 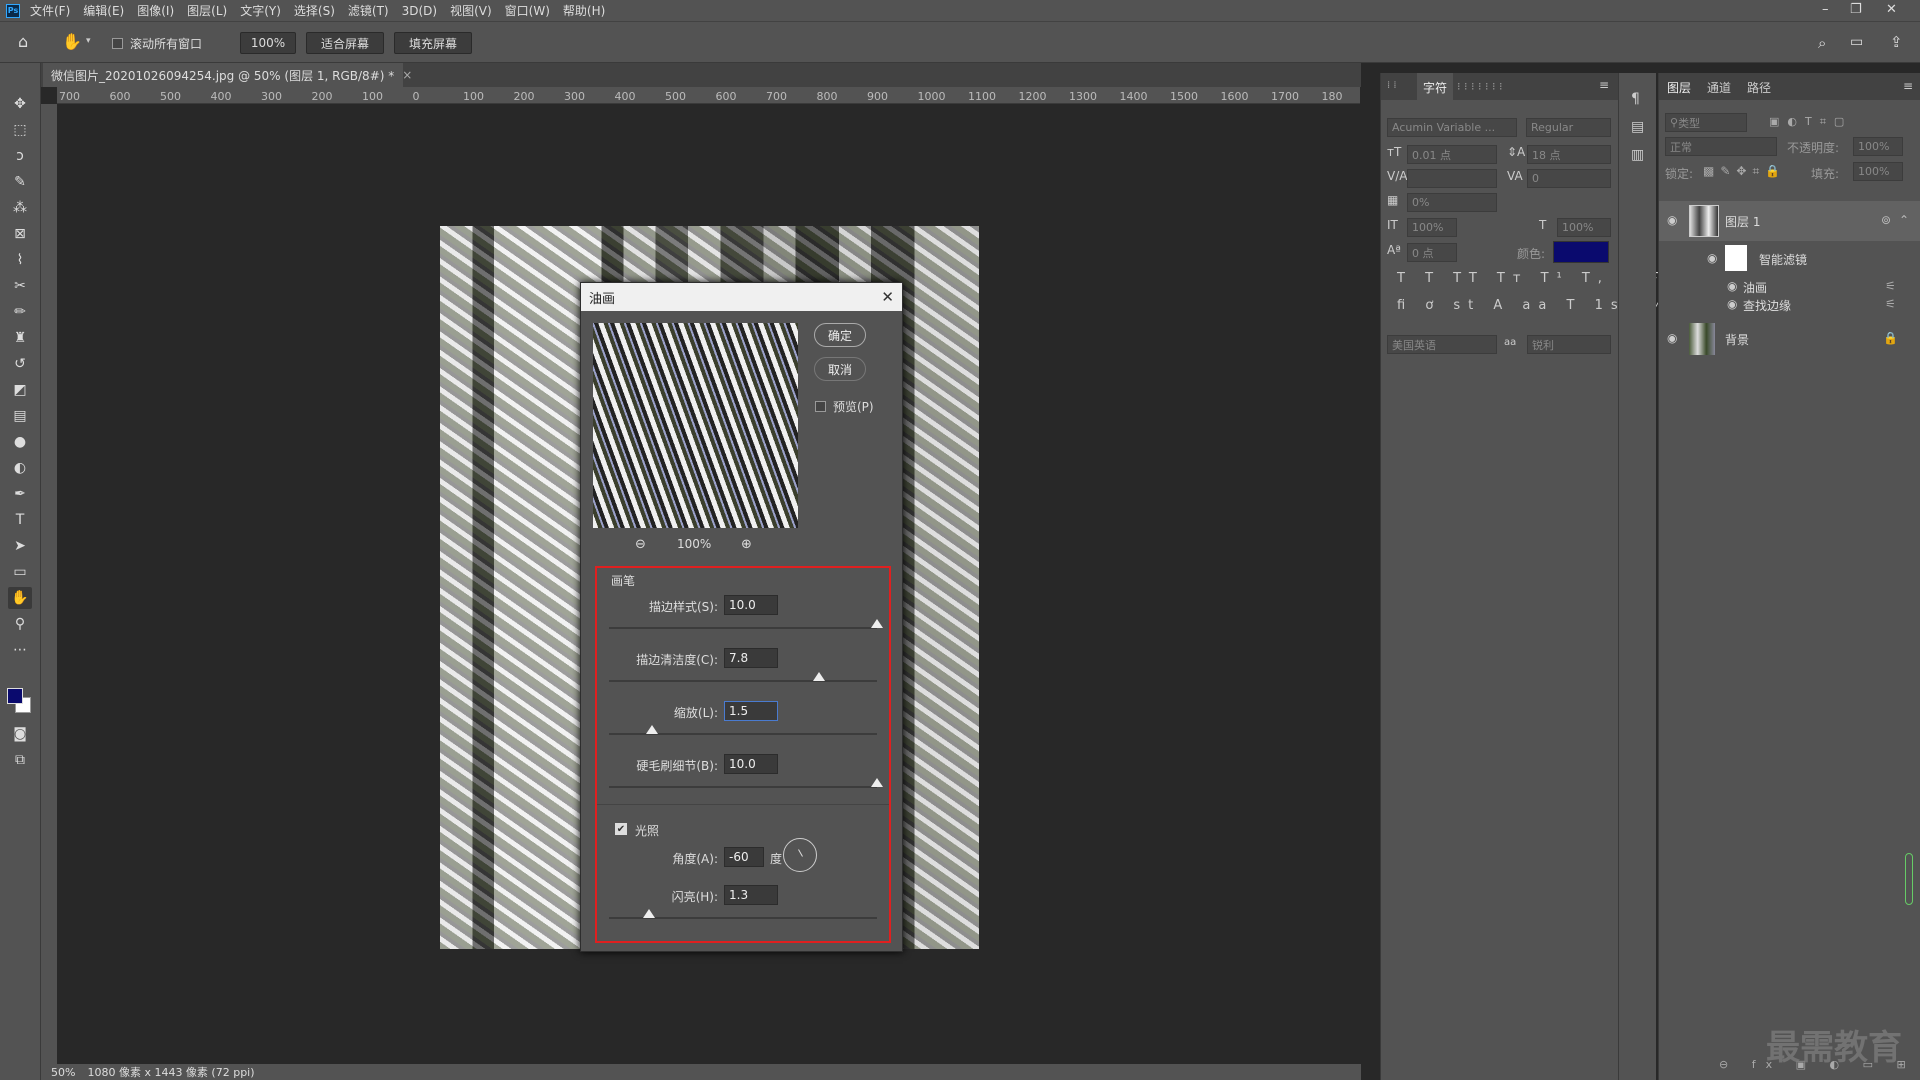 I want to click on vertical-scale-field: 100%, so click(x=1432, y=227).